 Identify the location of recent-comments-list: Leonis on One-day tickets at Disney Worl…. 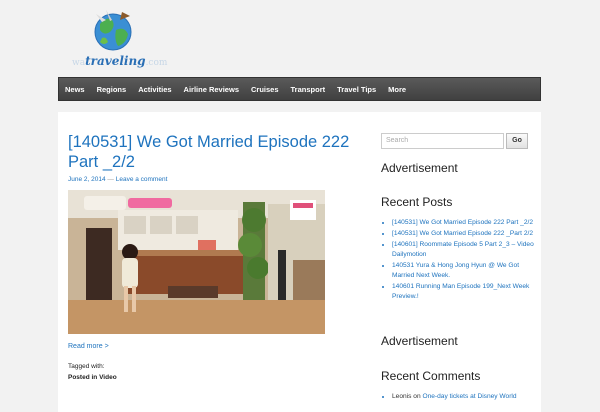
(461, 397).